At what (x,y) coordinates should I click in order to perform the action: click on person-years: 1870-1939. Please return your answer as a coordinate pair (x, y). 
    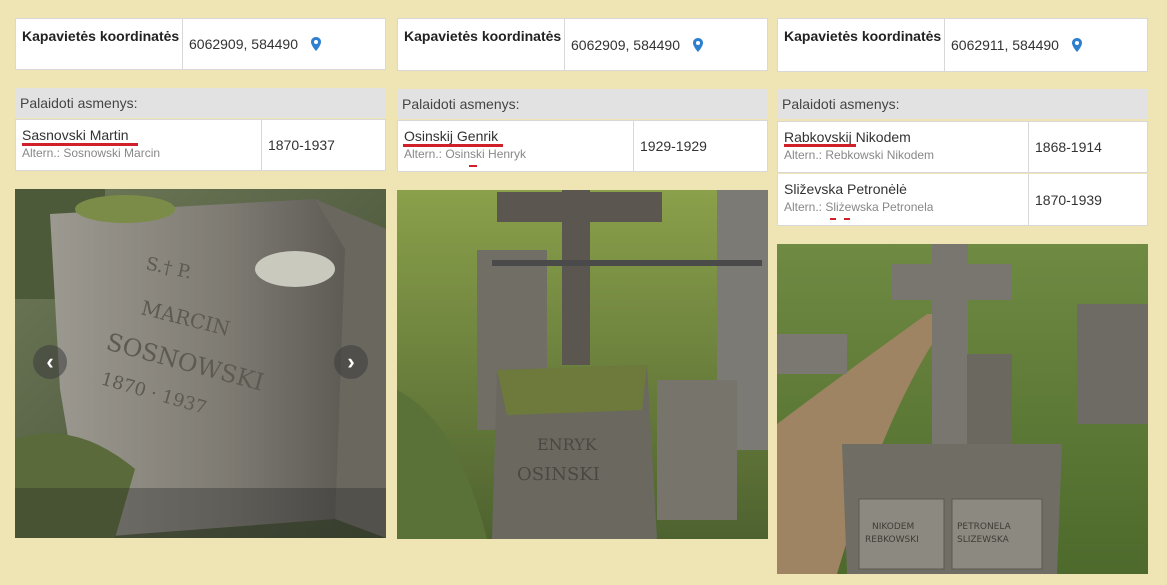
    Looking at the image, I should click on (1068, 199).